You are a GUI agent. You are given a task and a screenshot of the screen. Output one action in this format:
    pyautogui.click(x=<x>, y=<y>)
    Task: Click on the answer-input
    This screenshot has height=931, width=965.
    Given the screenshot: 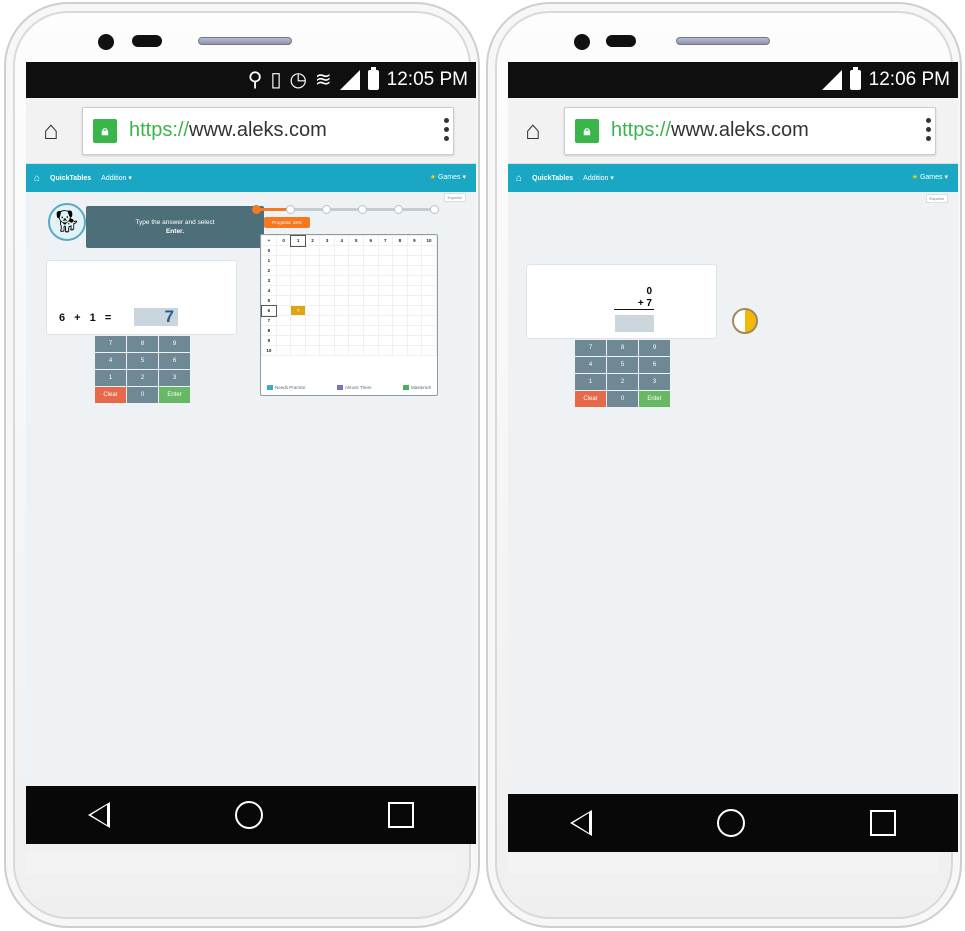 What is the action you would take?
    pyautogui.click(x=634, y=323)
    